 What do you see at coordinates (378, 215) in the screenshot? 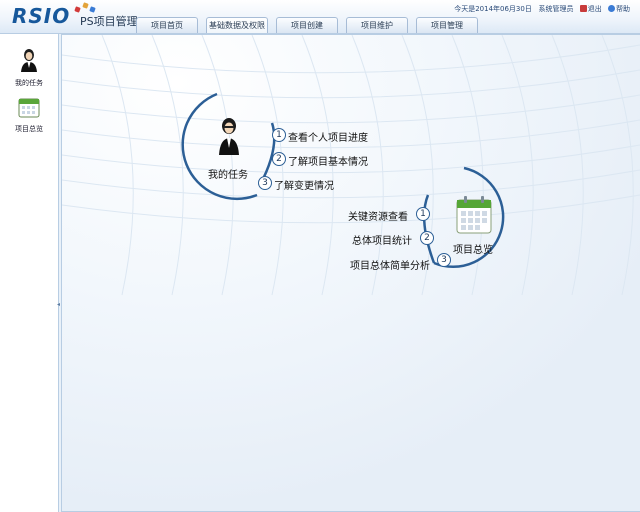
I see `overview-item-key-resources: 关键资源查看` at bounding box center [378, 215].